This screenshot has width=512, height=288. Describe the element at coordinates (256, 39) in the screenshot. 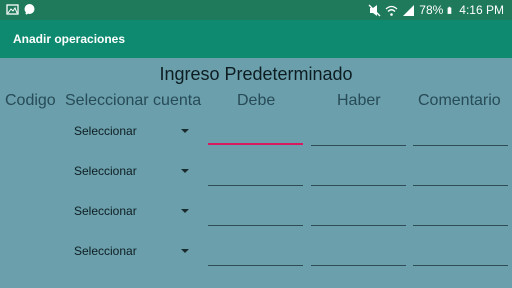

I see `app-bar: Anadir operaciones` at that location.